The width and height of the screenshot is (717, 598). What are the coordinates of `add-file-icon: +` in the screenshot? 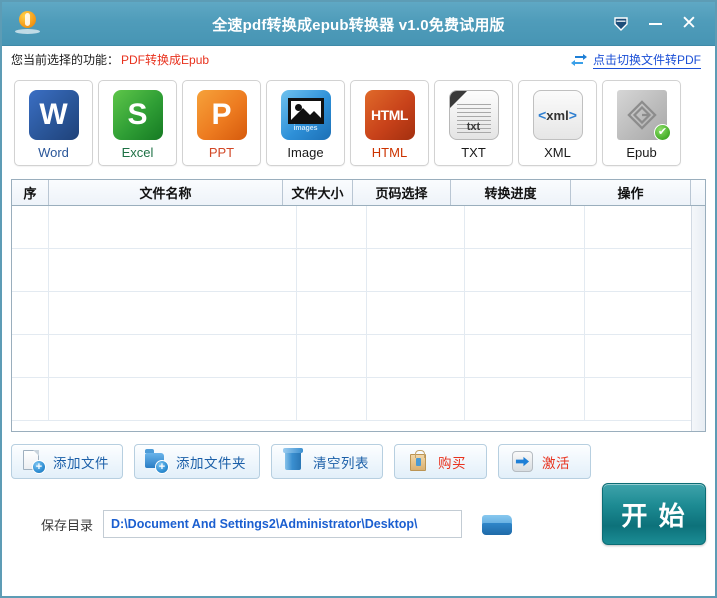 It's located at (33, 461).